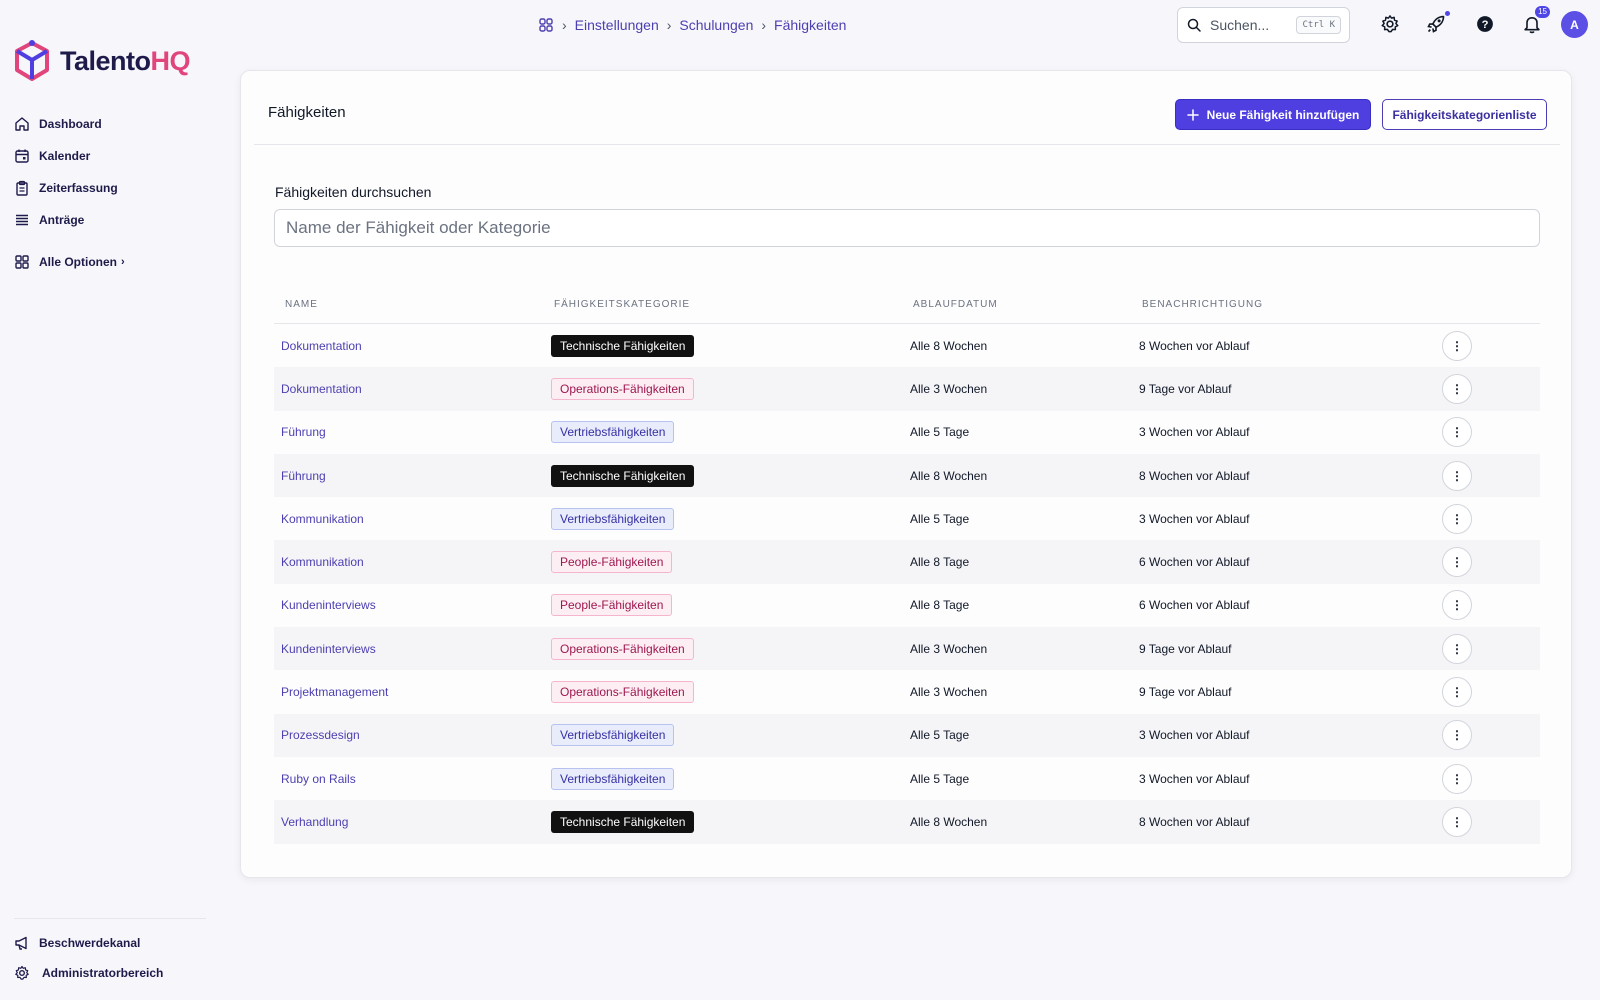 The width and height of the screenshot is (1600, 1000). I want to click on column-header-expiry: Ablaufdatum, so click(1024, 304).